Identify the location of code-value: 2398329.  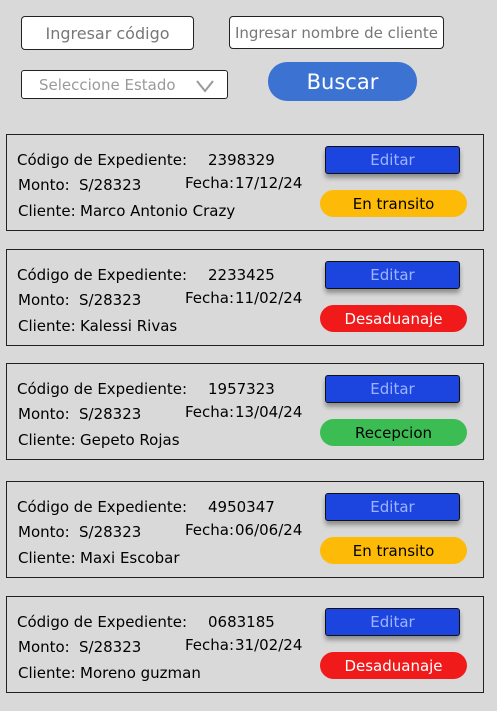
(241, 160).